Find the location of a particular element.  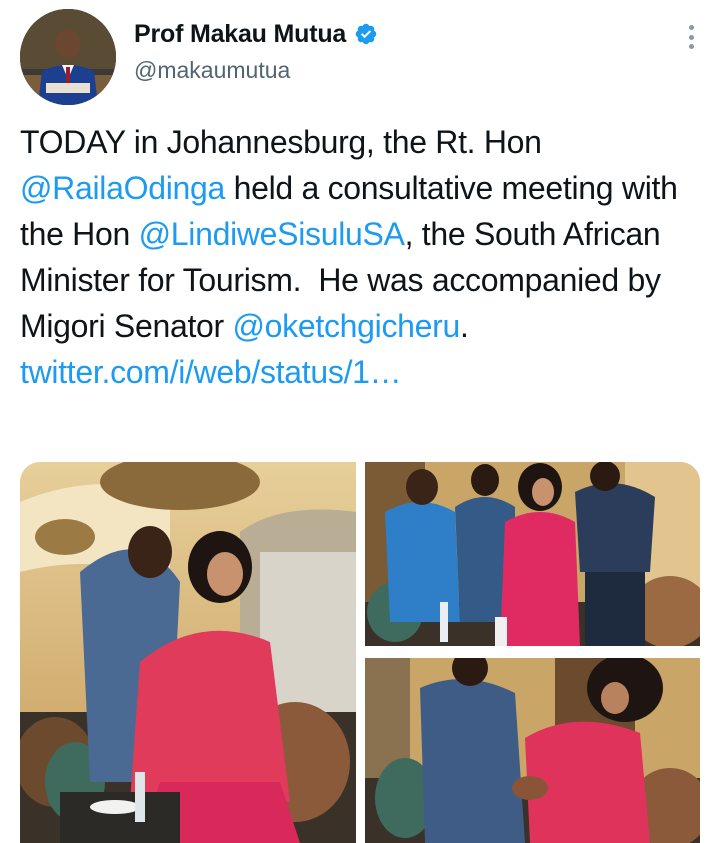

author-info: Prof Makau Mutua @makaumutua is located at coordinates (256, 50).